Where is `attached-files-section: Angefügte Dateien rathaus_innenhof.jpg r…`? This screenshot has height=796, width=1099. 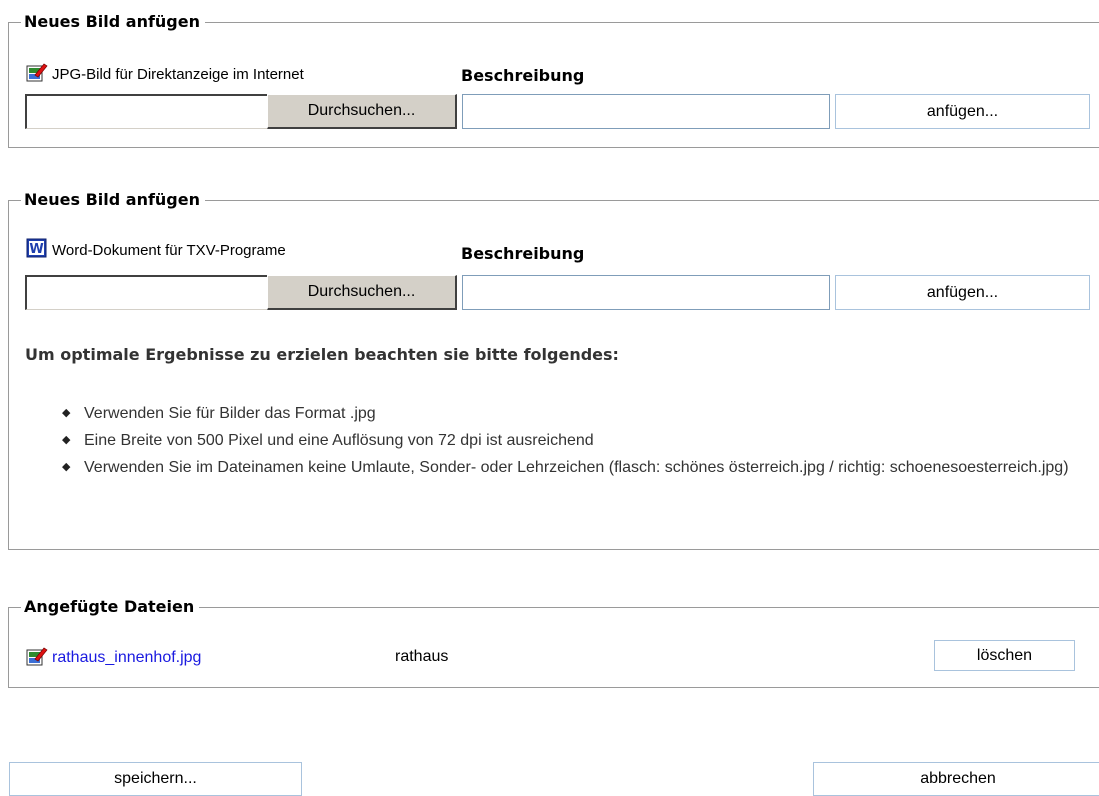 attached-files-section: Angefügte Dateien rathaus_innenhof.jpg r… is located at coordinates (553, 642).